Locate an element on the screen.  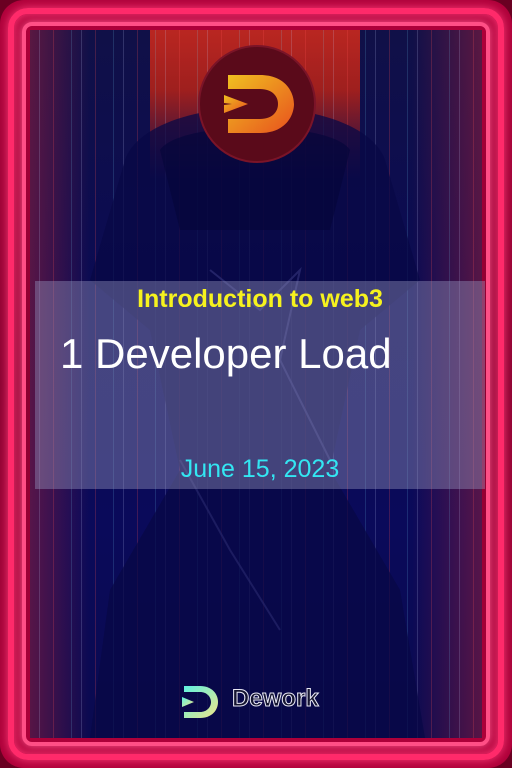
brand-name: Dework is located at coordinates (276, 699).